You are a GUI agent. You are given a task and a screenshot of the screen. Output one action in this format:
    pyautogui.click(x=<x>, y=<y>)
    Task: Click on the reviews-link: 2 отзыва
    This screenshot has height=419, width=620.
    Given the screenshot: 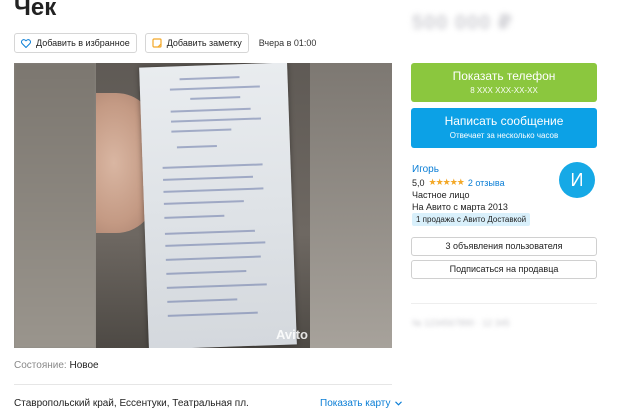 What is the action you would take?
    pyautogui.click(x=486, y=183)
    